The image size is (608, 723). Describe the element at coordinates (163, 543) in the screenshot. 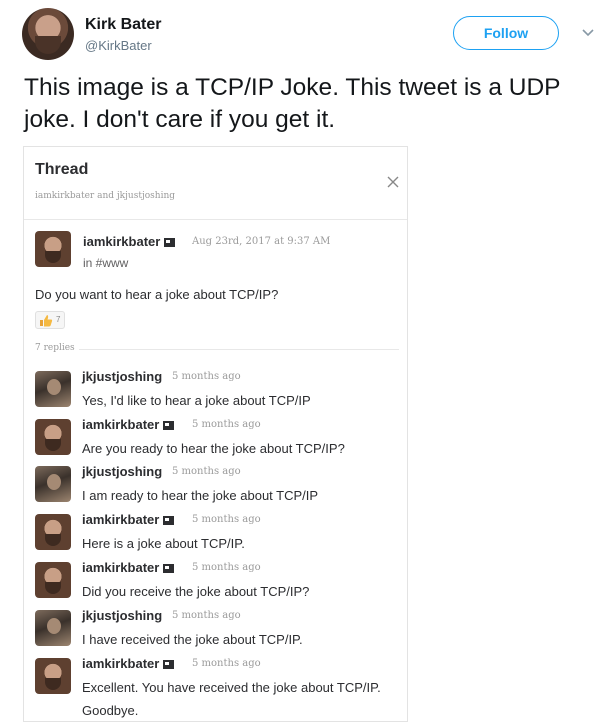

I see `reply-text: Here is a joke about TCP/IP.` at that location.